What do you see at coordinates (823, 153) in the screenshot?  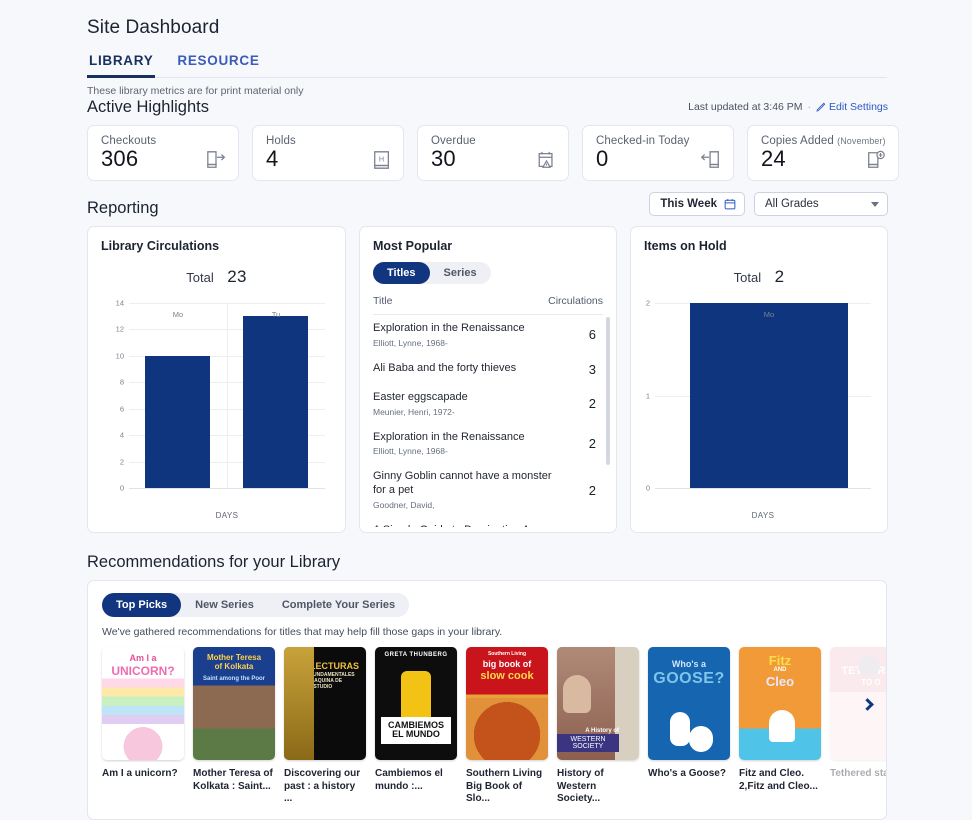 I see `stat-card-copies-added: Copies Added (November) 24` at bounding box center [823, 153].